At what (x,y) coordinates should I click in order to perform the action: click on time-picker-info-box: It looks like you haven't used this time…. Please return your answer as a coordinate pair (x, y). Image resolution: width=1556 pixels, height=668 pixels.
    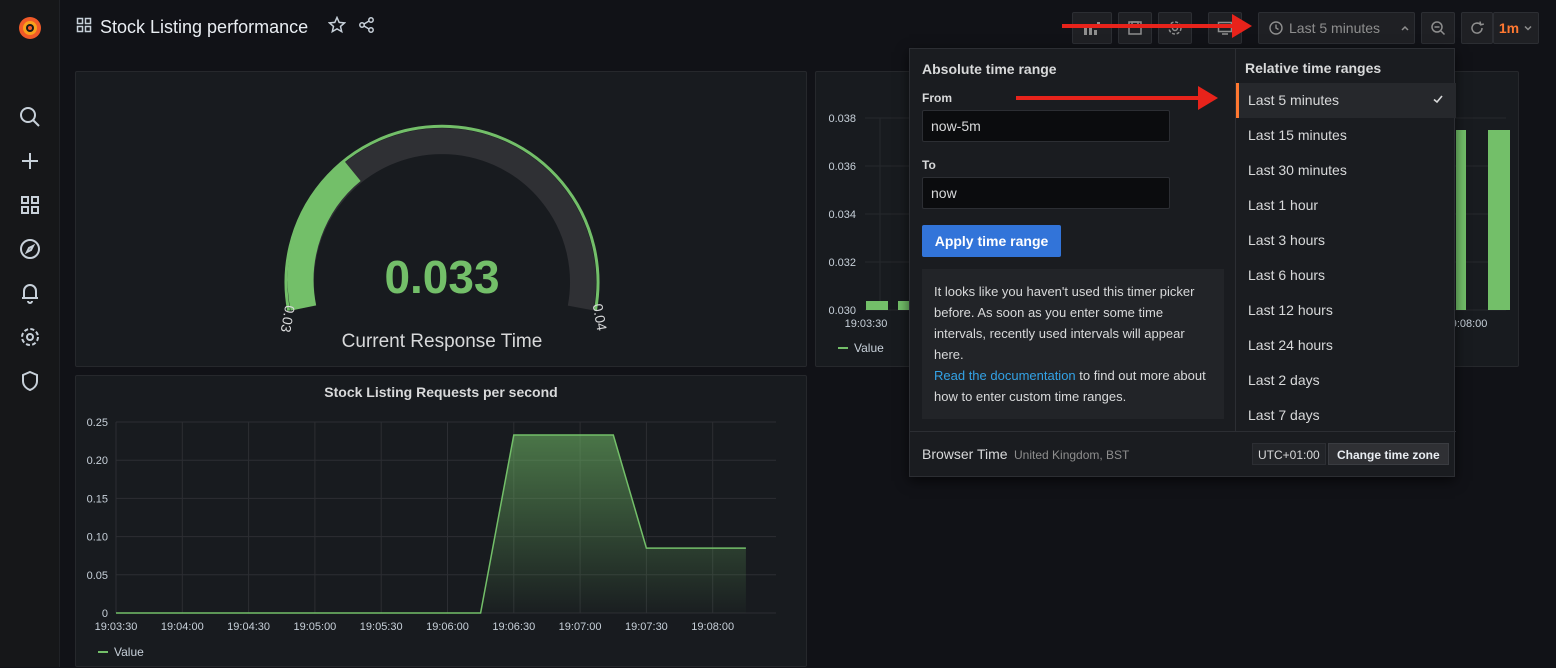
    Looking at the image, I should click on (1073, 344).